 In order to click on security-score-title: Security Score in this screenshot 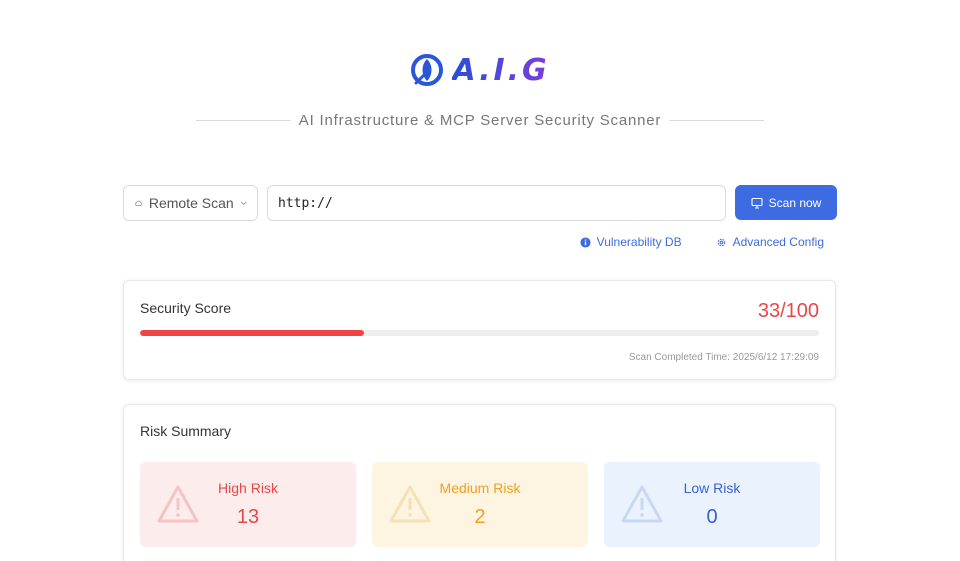, I will do `click(186, 308)`.